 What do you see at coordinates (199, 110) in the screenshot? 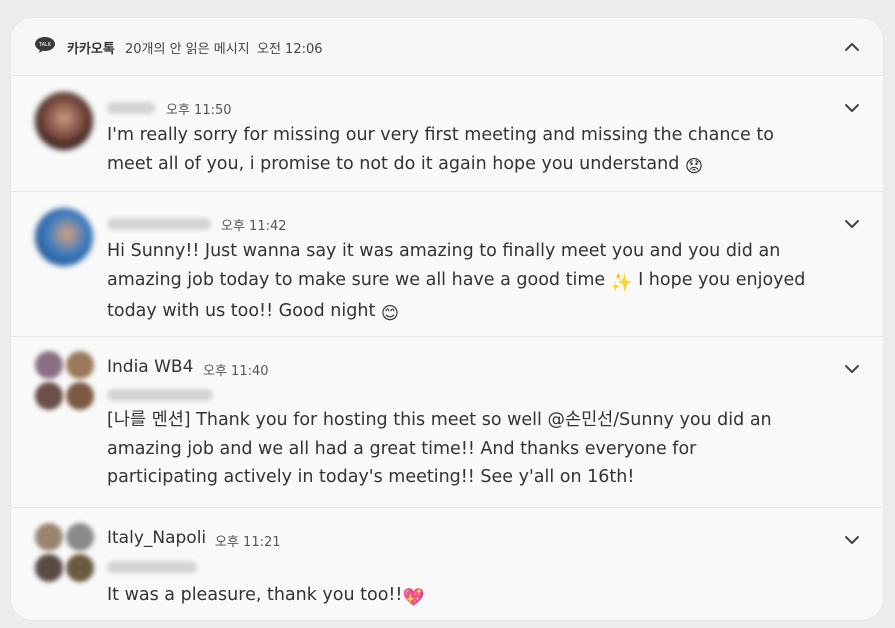
I see `message-time: 오후 11:50` at bounding box center [199, 110].